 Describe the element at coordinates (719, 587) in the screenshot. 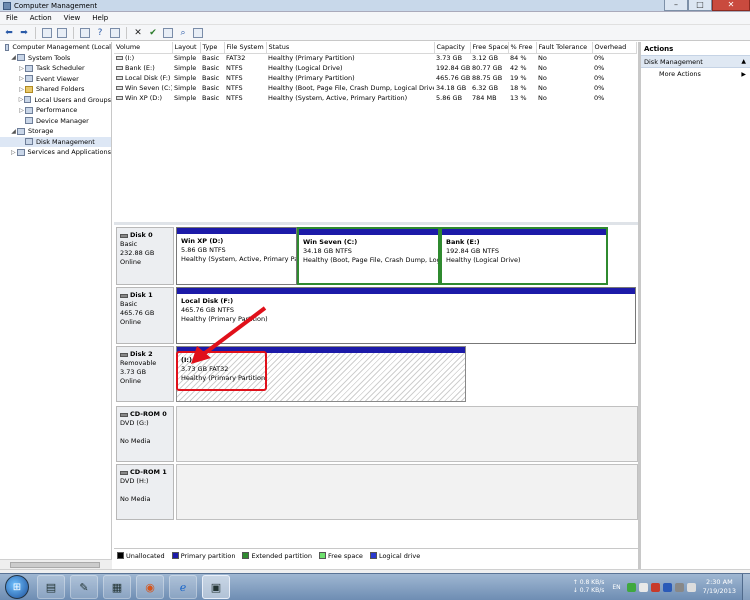

I see `clock: 2:30 AM 7/19/2013` at that location.